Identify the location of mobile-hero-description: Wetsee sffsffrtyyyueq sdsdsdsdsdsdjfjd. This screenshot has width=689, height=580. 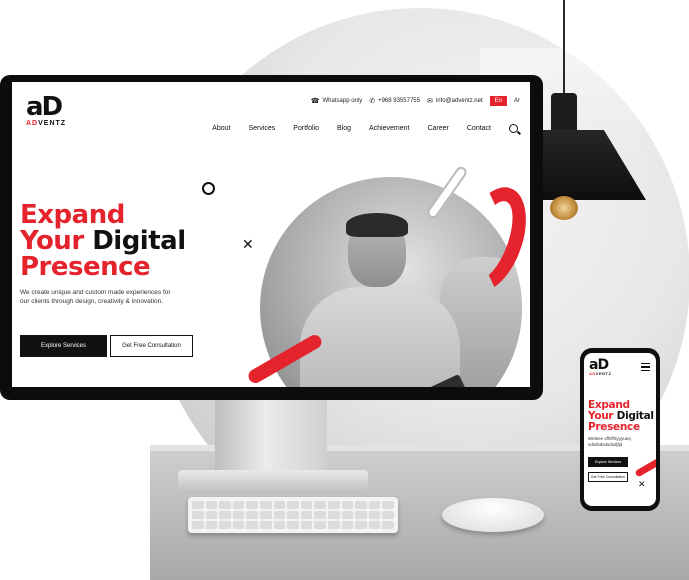
(609, 441).